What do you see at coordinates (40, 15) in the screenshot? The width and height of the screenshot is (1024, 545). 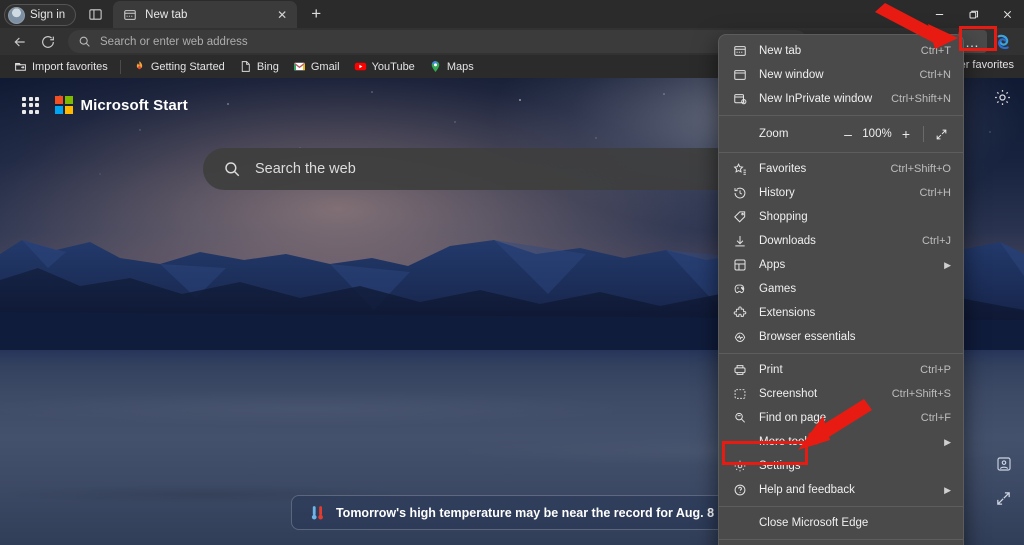 I see `sign-in-button: Sign in` at bounding box center [40, 15].